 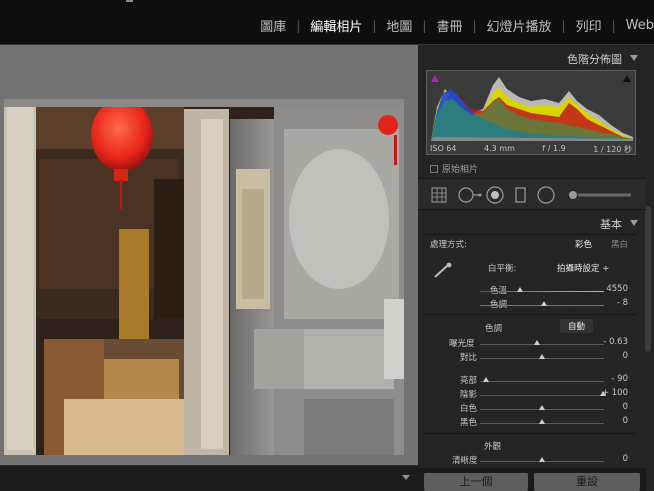 What do you see at coordinates (494, 329) in the screenshot?
I see `tone-label: 色調` at bounding box center [494, 329].